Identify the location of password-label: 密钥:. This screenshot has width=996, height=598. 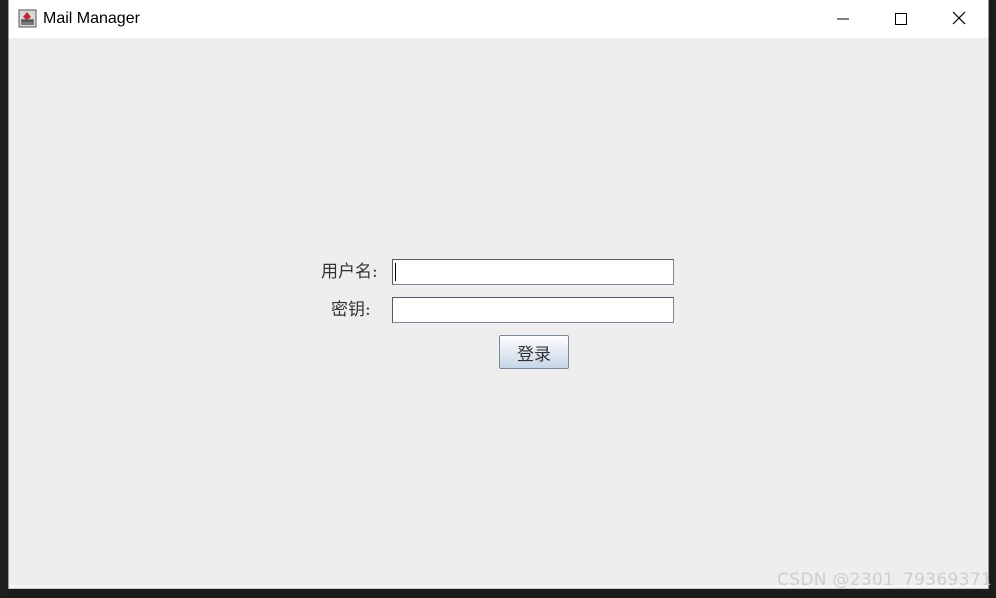
(351, 310).